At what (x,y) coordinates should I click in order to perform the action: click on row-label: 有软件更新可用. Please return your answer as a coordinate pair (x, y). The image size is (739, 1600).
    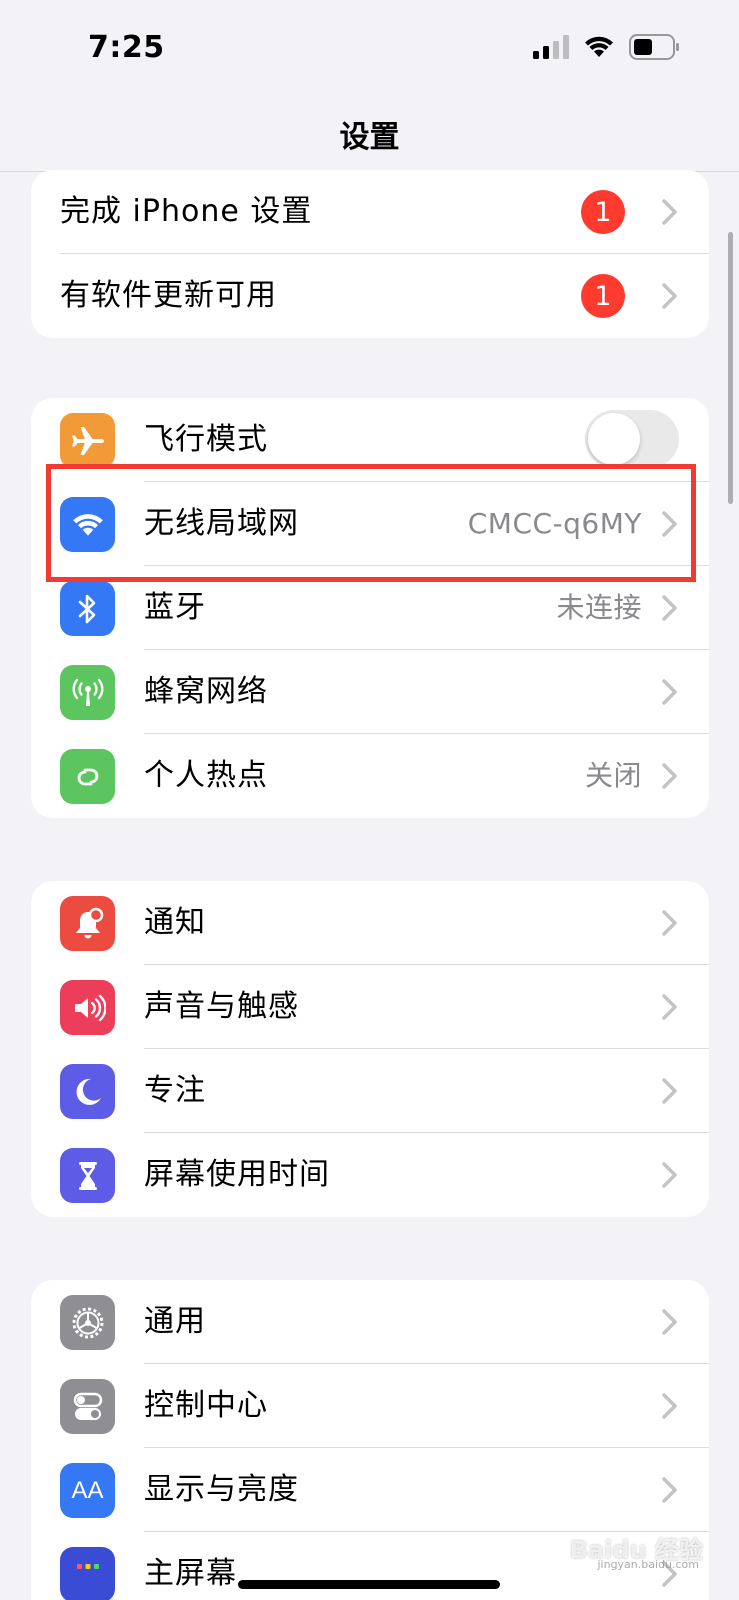
    Looking at the image, I should click on (168, 295).